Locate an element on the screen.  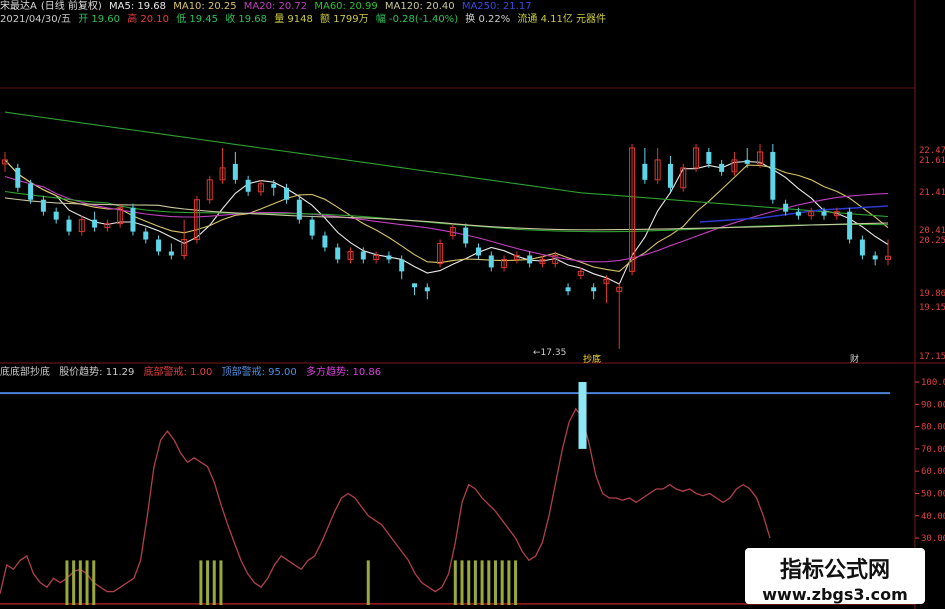
ma20-value: MA20: 20.72 is located at coordinates (275, 6).